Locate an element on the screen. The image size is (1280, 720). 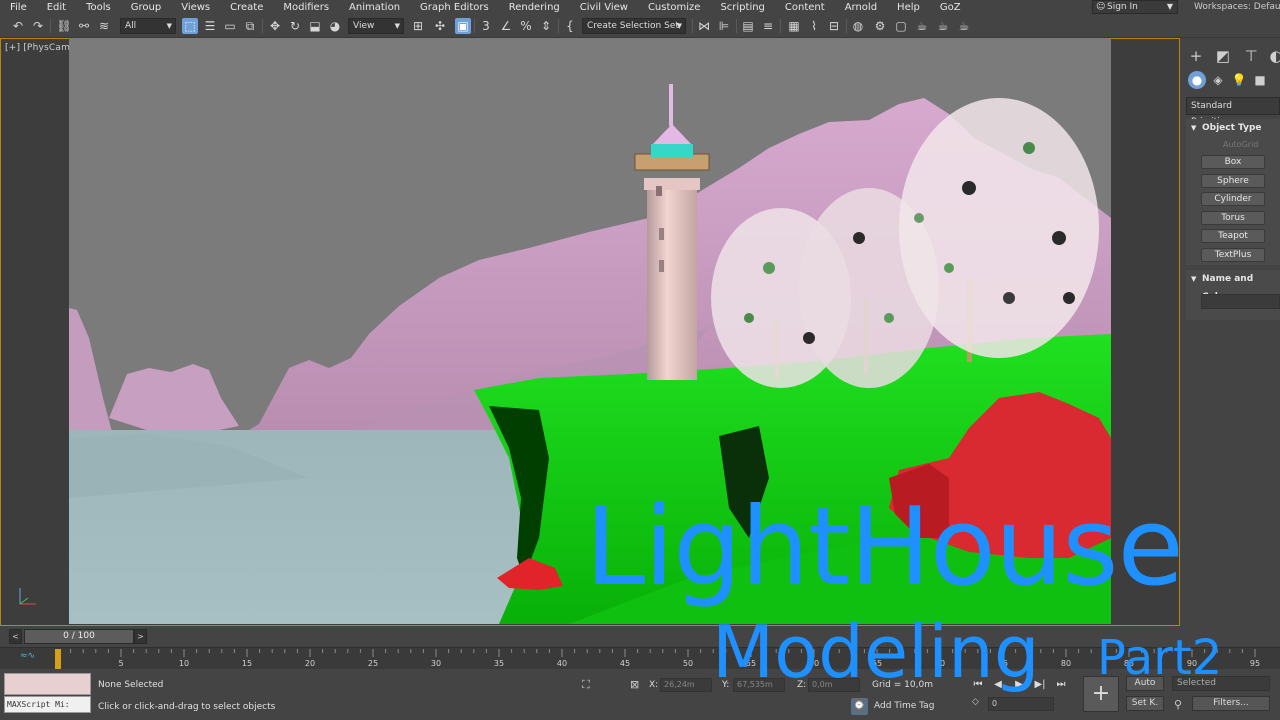
add-time-tag-button: Add Time Tag is located at coordinates (904, 706).